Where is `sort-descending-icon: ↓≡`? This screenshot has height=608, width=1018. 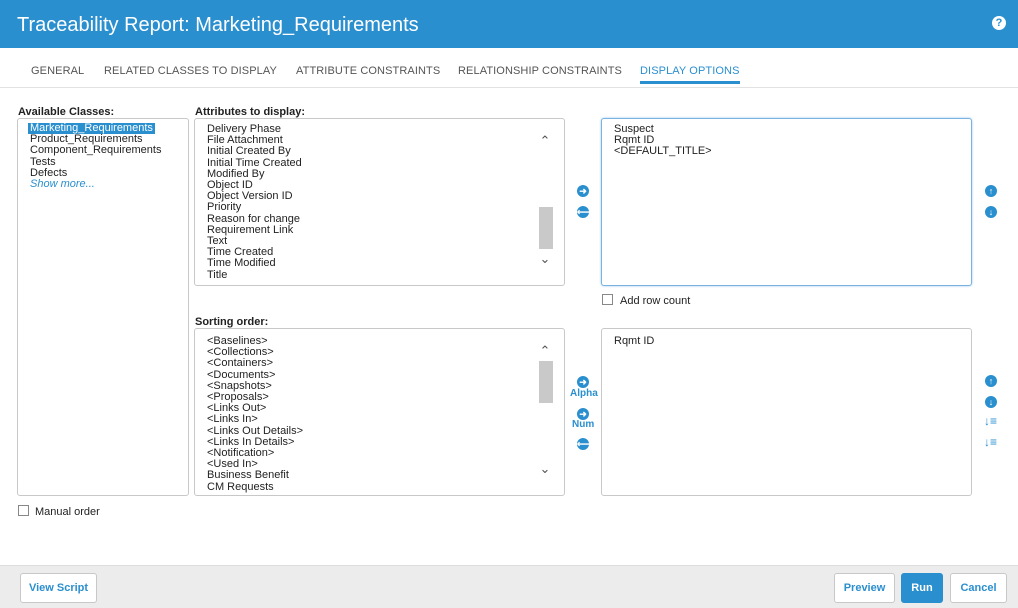
sort-descending-icon: ↓≡ is located at coordinates (990, 442).